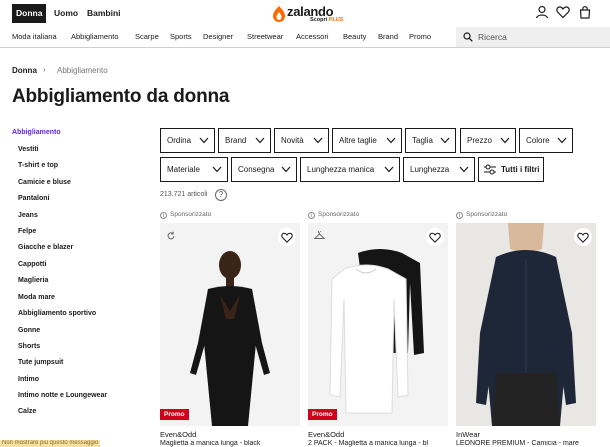 The width and height of the screenshot is (610, 447). I want to click on filter-materiale-label: Materiale, so click(183, 169).